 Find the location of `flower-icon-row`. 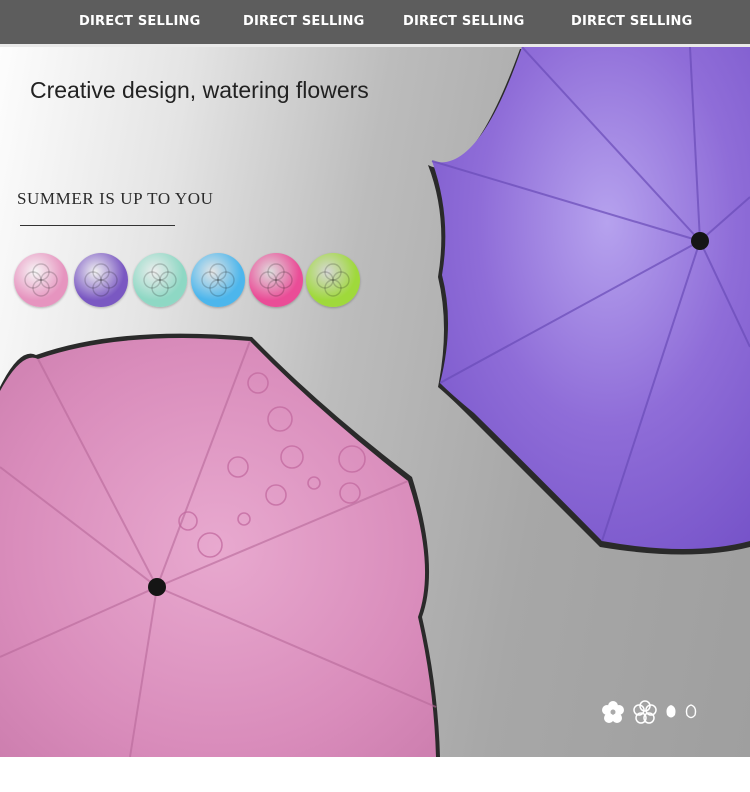

flower-icon-row is located at coordinates (650, 712).